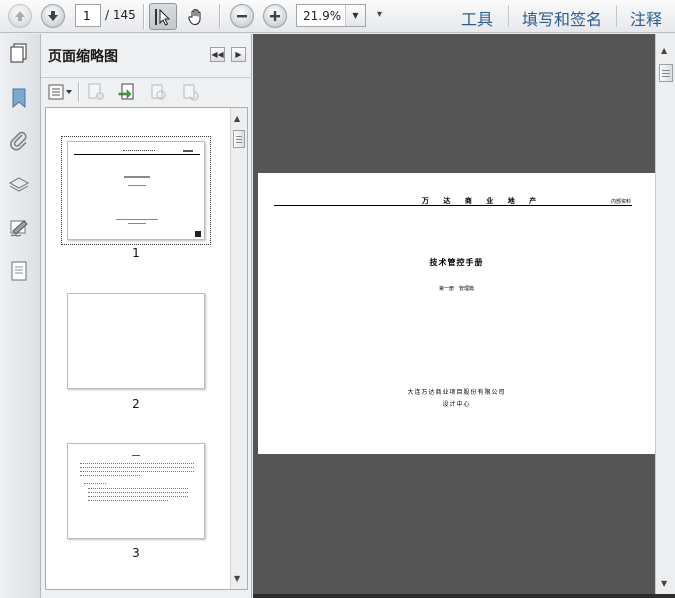 The height and width of the screenshot is (598, 675). I want to click on thumbnail-options-button, so click(60, 92).